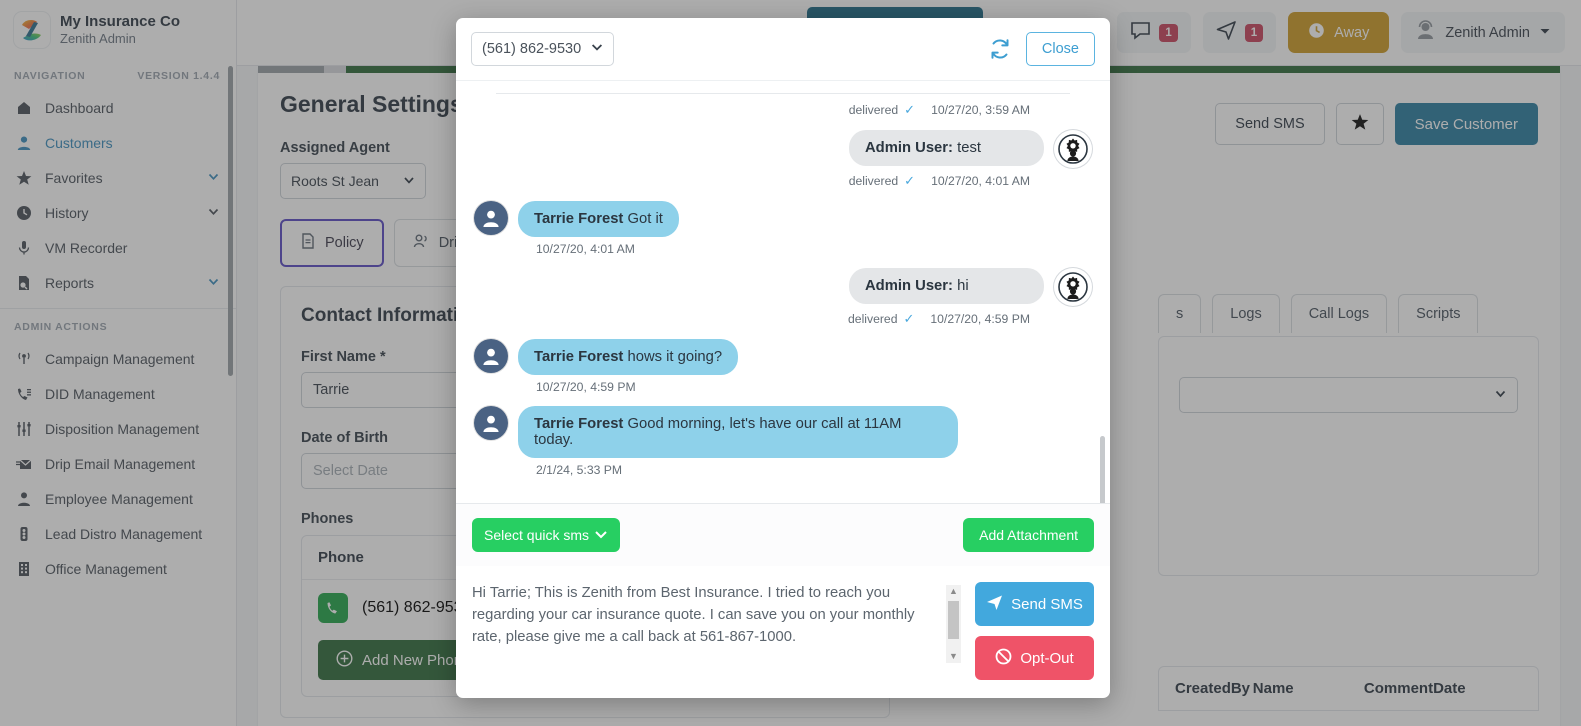 Image resolution: width=1581 pixels, height=726 pixels. What do you see at coordinates (118, 142) in the screenshot?
I see `sidebar-item-customers: Customers` at bounding box center [118, 142].